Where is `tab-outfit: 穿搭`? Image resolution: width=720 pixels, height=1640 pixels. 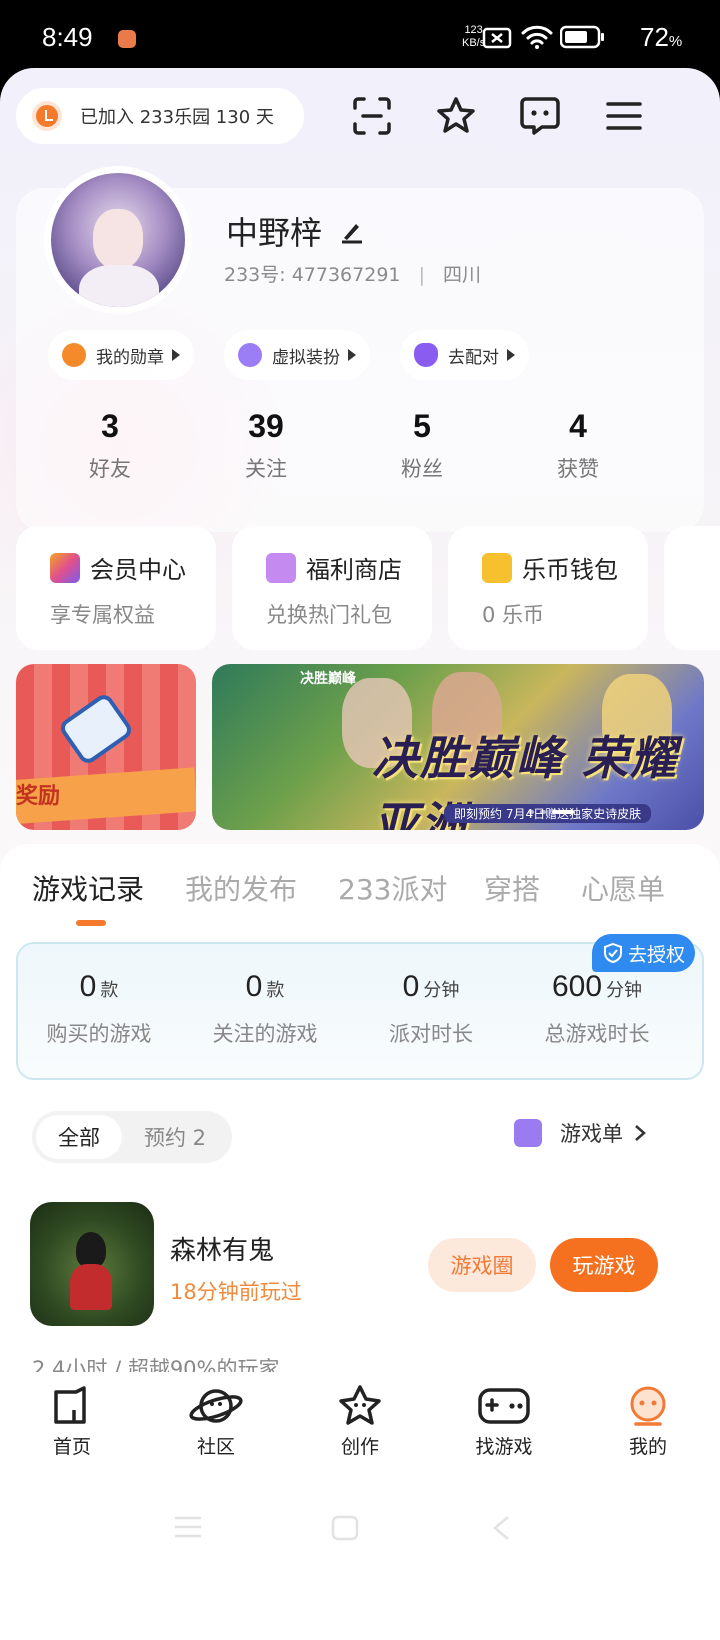
tab-outfit: 穿搭 is located at coordinates (512, 888).